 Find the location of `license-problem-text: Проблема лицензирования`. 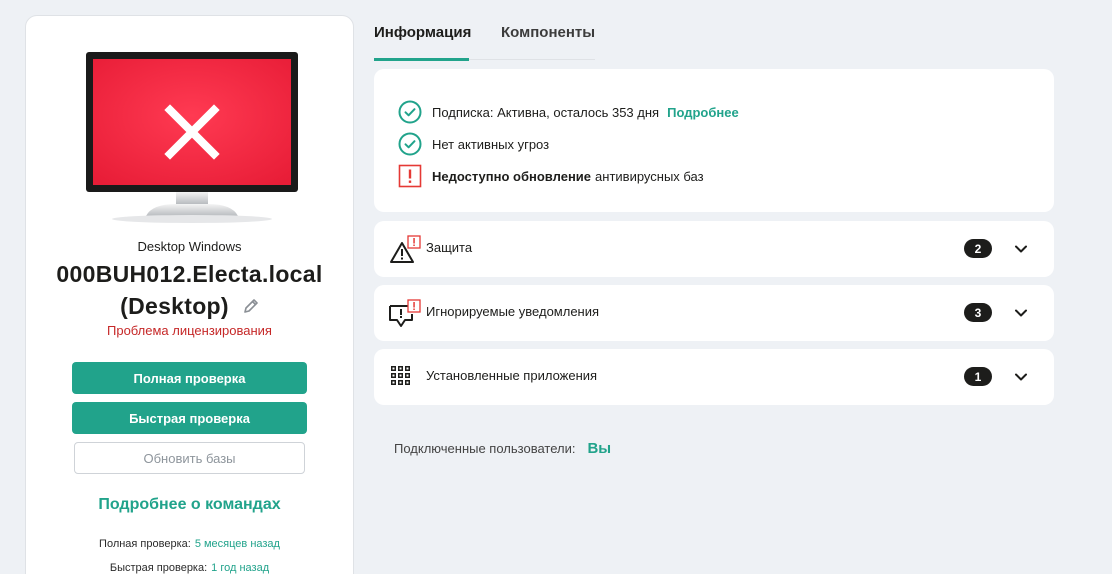

license-problem-text: Проблема лицензирования is located at coordinates (189, 330).